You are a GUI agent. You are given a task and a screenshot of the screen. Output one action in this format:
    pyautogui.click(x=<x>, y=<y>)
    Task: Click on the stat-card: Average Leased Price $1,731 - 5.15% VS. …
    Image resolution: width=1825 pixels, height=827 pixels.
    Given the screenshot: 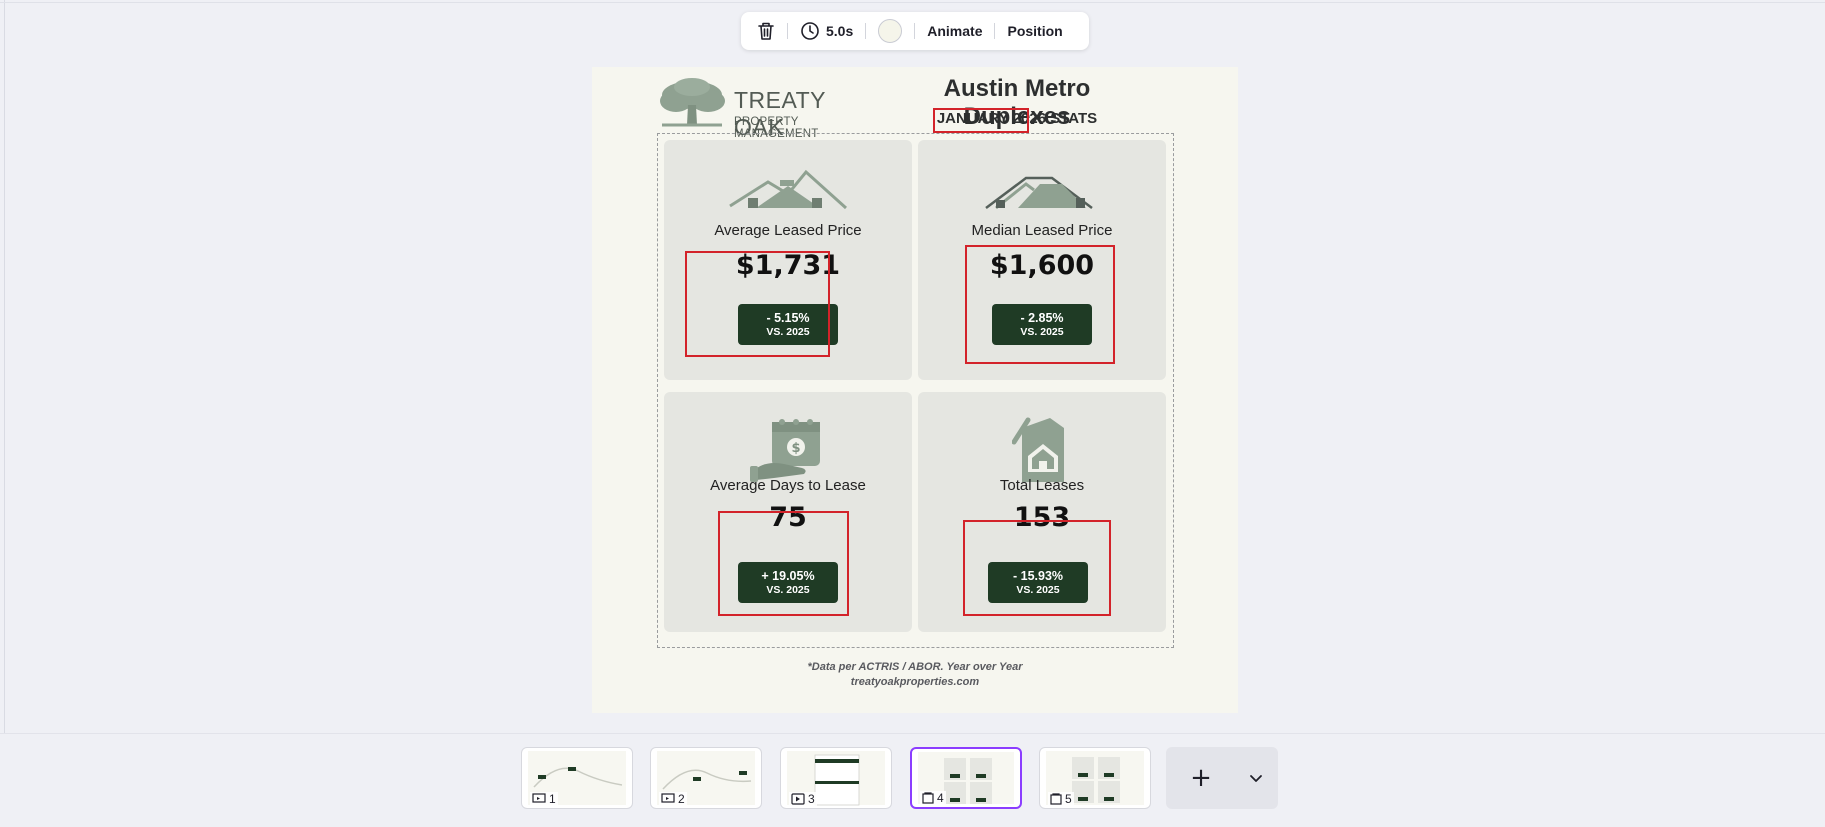 What is the action you would take?
    pyautogui.click(x=788, y=260)
    